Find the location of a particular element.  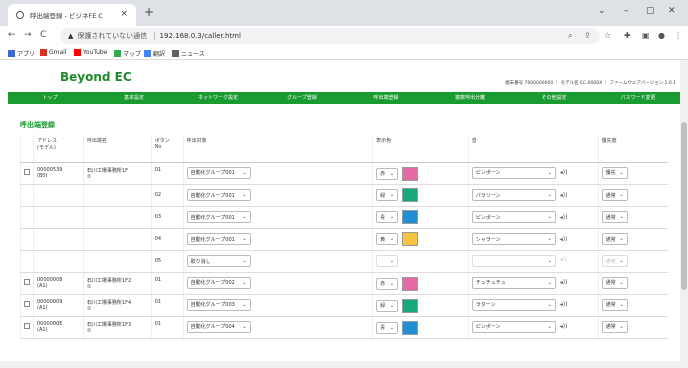

sound-select: チュチュチュ ⌄ is located at coordinates (513, 282).